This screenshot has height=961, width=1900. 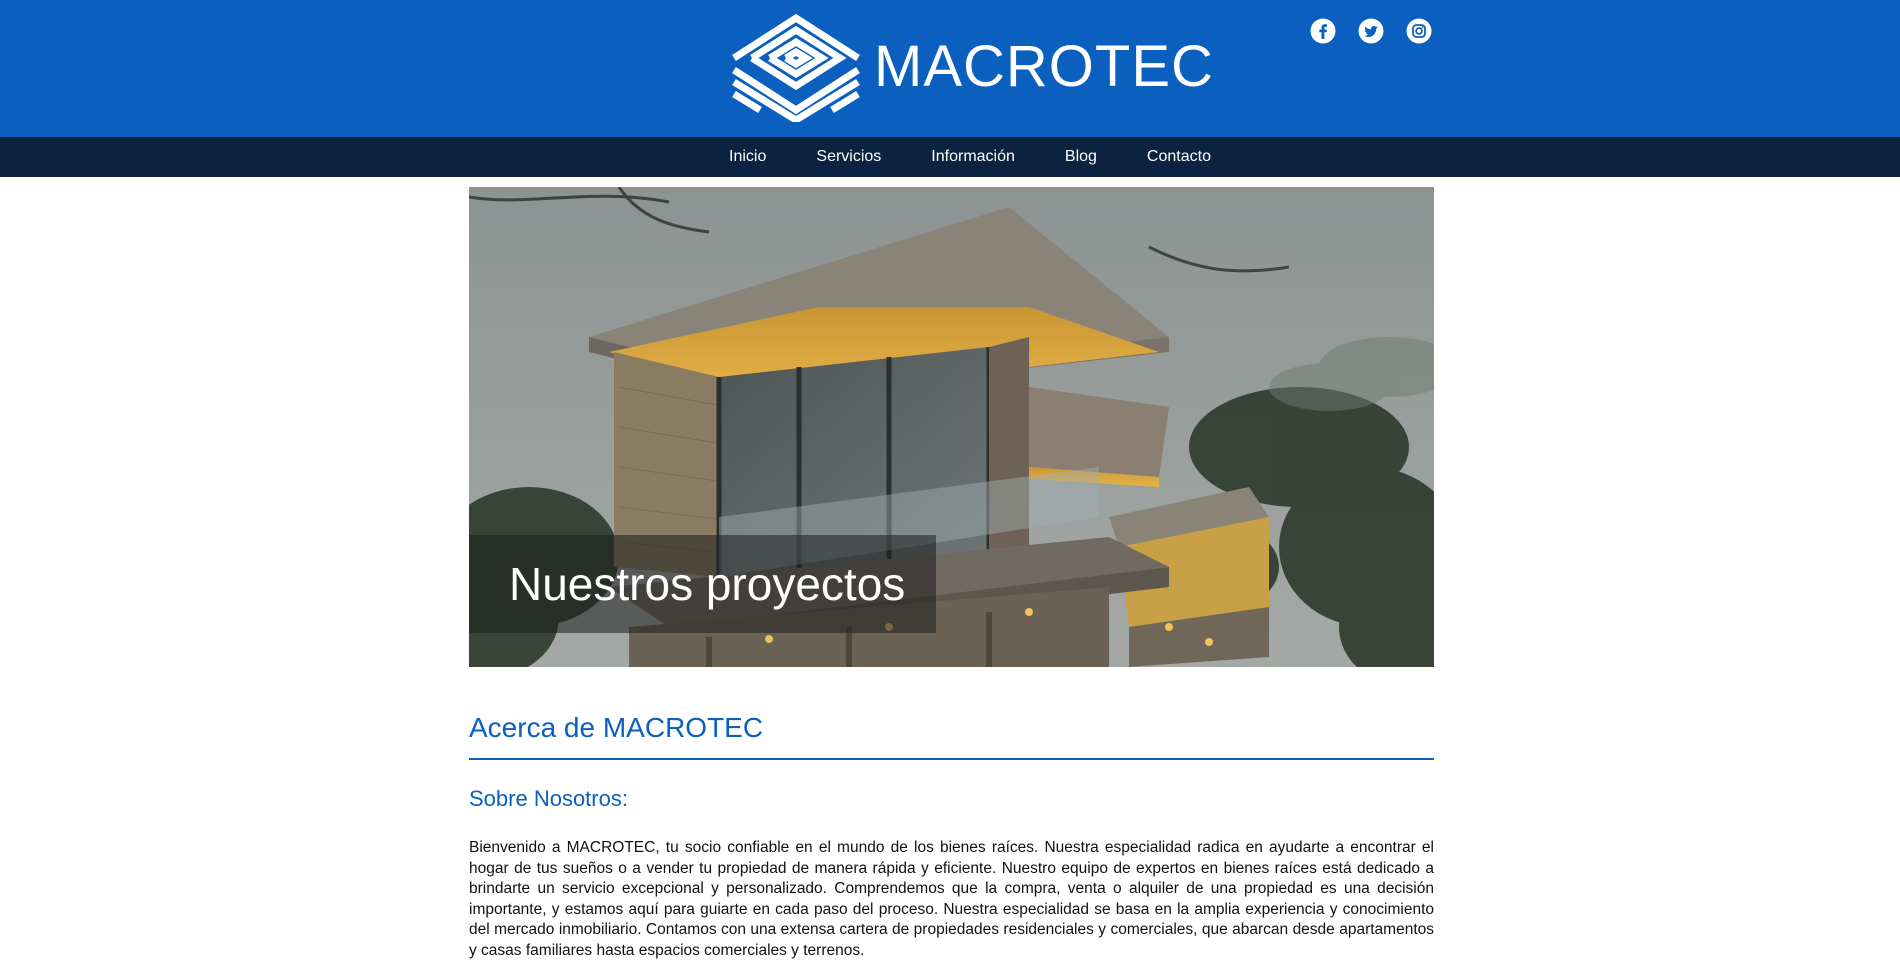 I want to click on logo-wordmark: MACROTEC, so click(x=1044, y=66).